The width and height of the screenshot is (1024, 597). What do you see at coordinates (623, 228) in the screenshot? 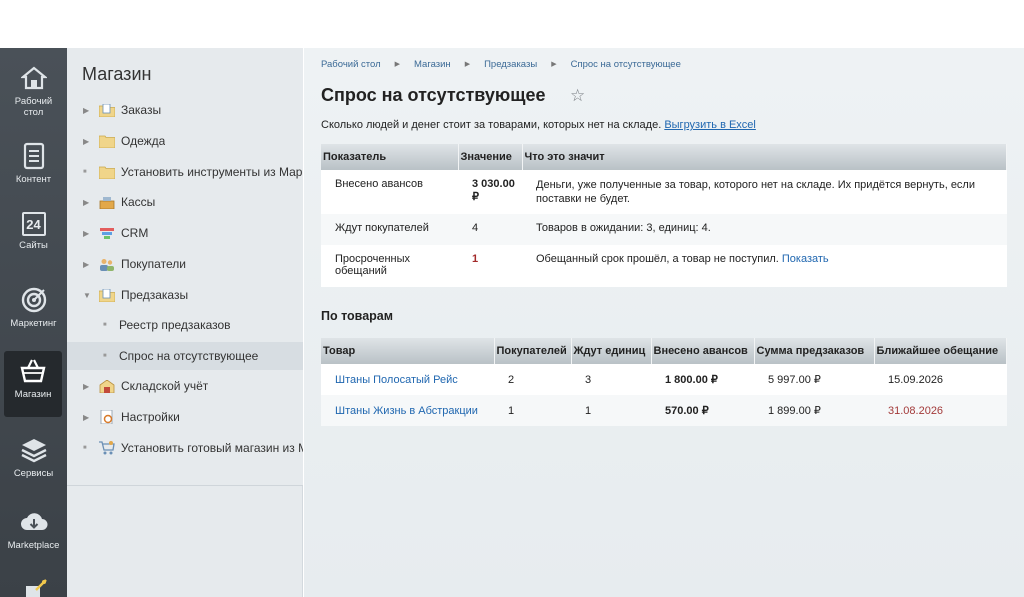
I see `meaning-cell: Товаров в ожидании: 3, единиц: 4.` at bounding box center [623, 228].